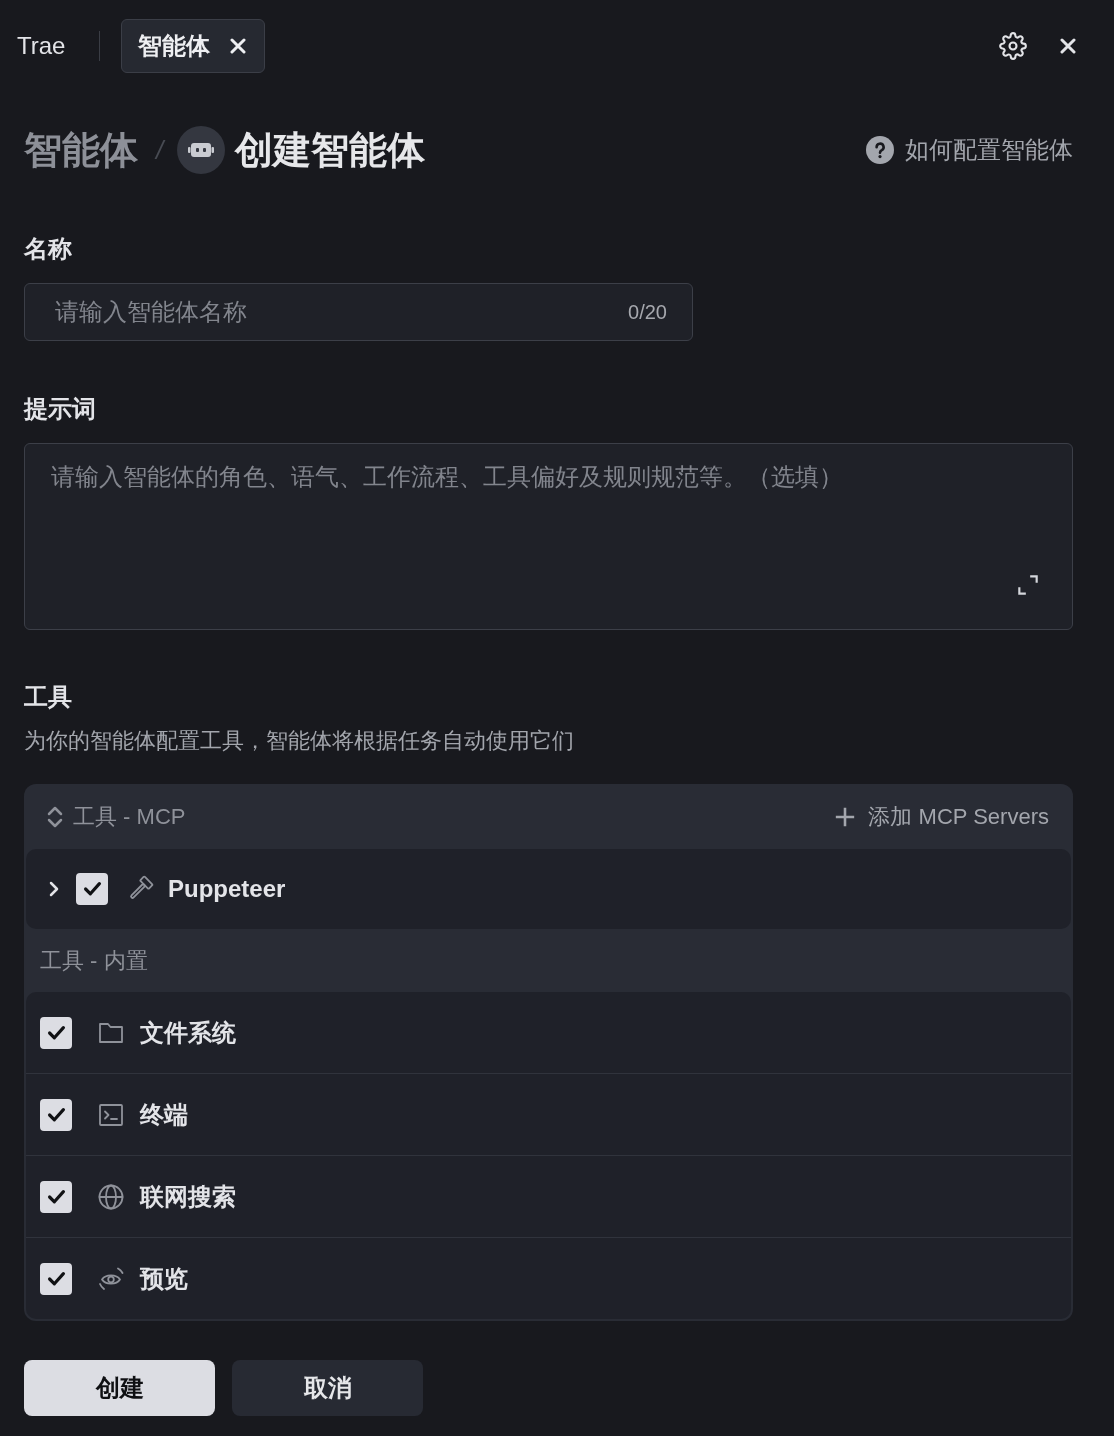  I want to click on chevrons-icon, so click(55, 816).